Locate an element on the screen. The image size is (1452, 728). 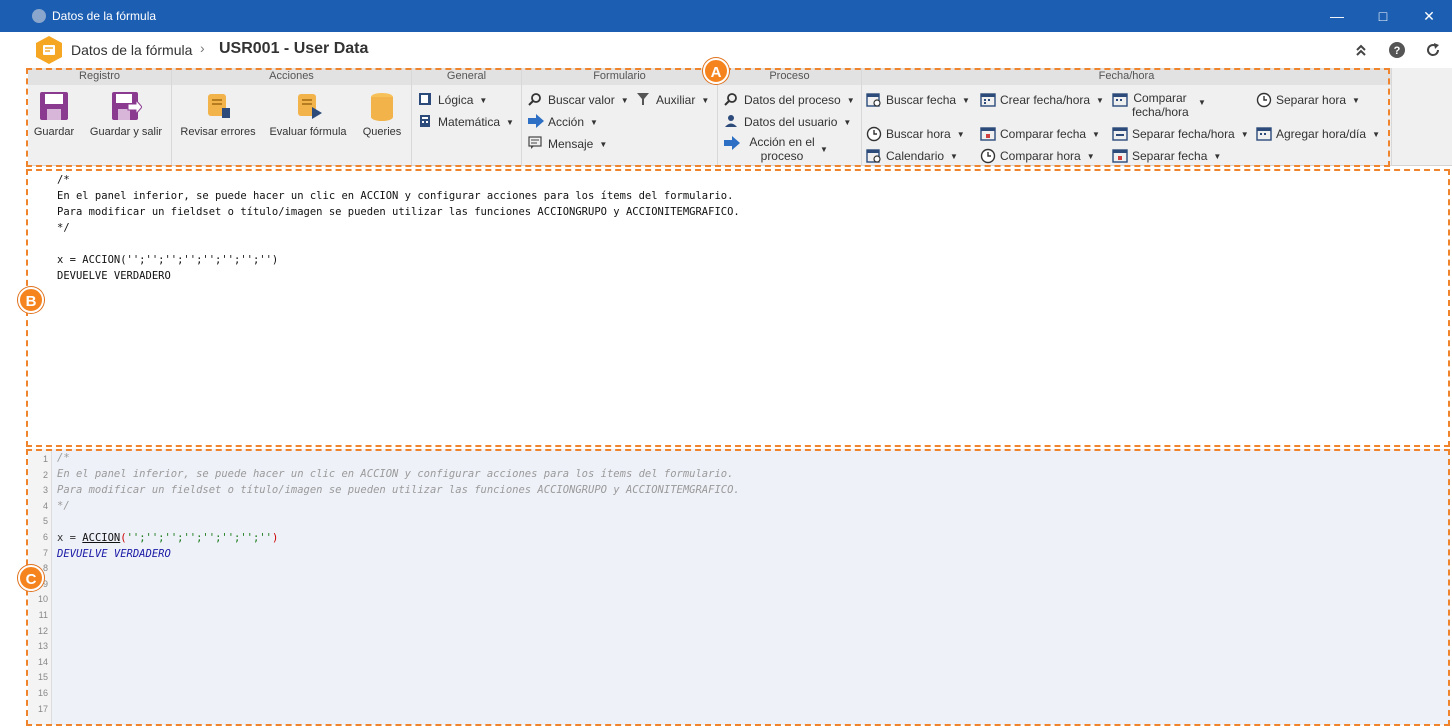
line-number: 17 is located at coordinates (42, 708).